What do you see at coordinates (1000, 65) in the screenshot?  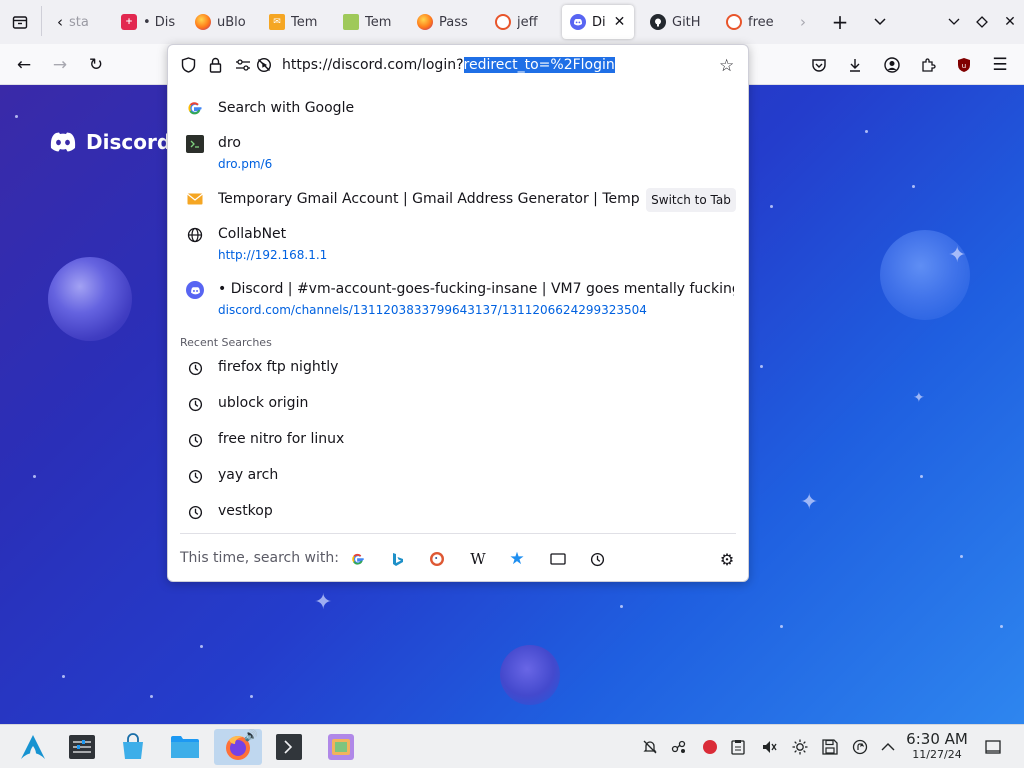 I see `app-menu-button: ☰` at bounding box center [1000, 65].